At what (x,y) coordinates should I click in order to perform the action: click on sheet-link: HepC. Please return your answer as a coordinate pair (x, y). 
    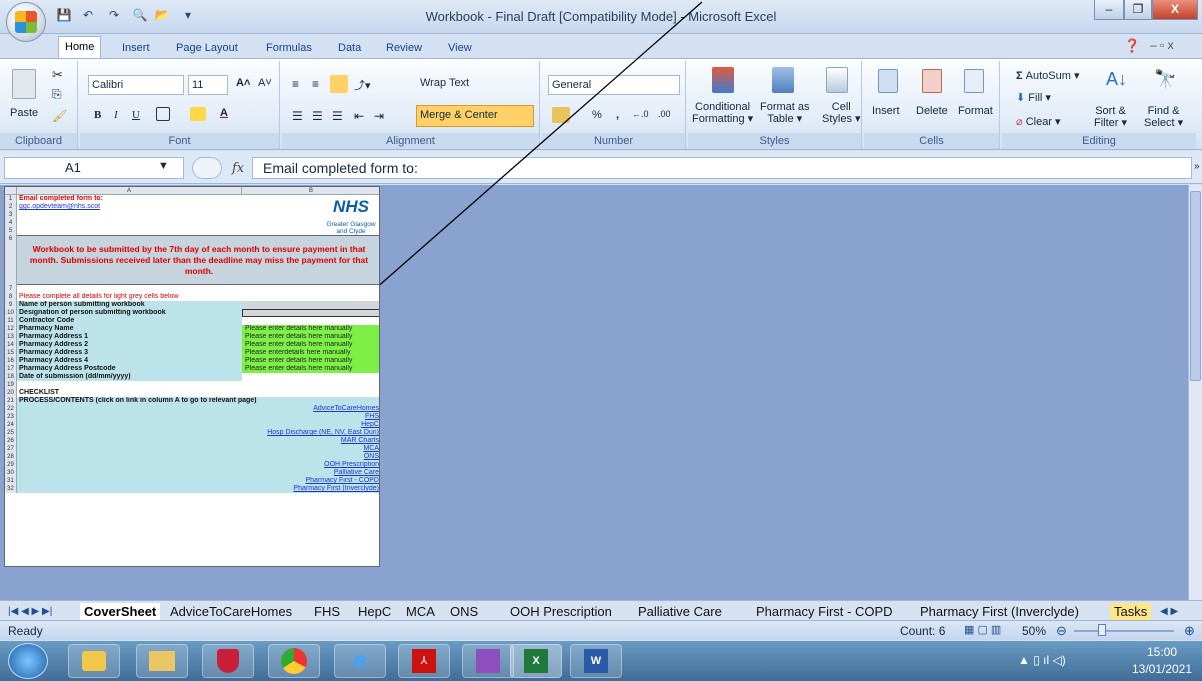
    Looking at the image, I should click on (198, 425).